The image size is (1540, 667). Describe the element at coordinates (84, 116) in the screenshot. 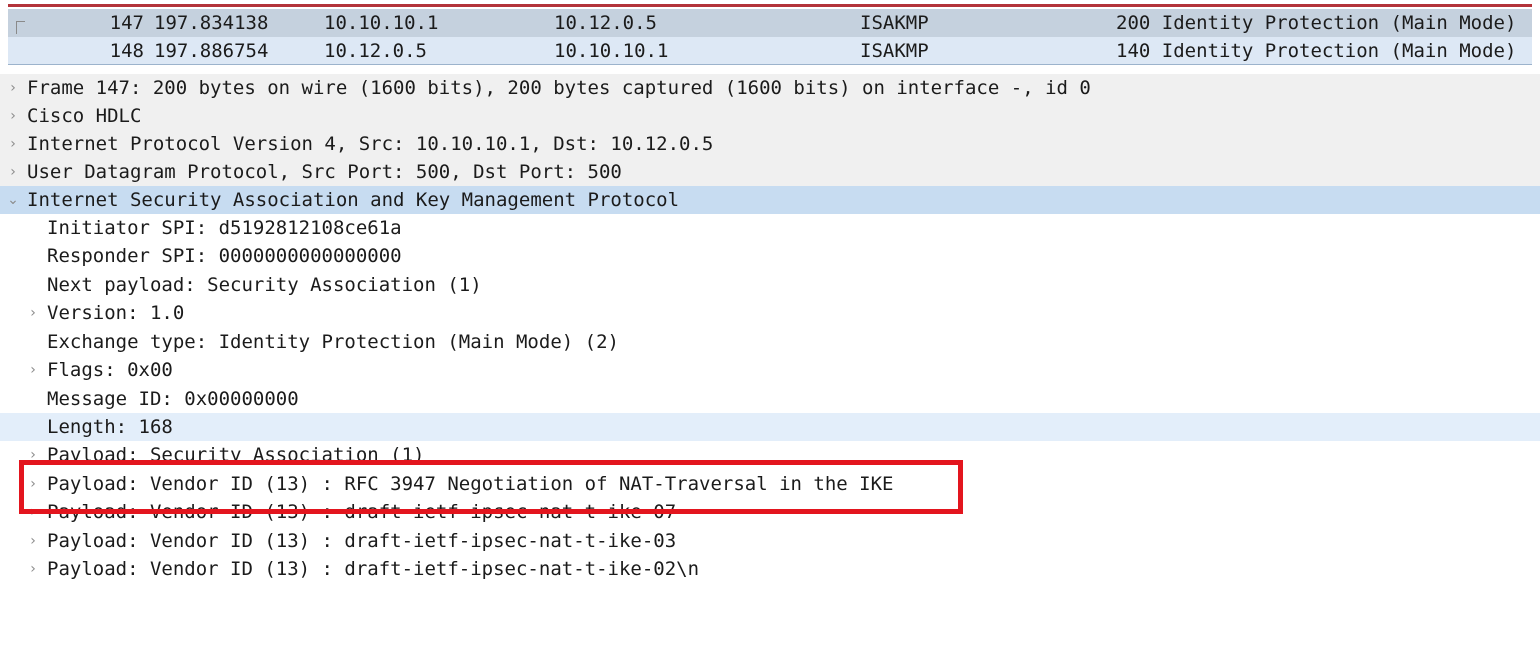

I see `tree-item-label: Cisco HDLC` at that location.